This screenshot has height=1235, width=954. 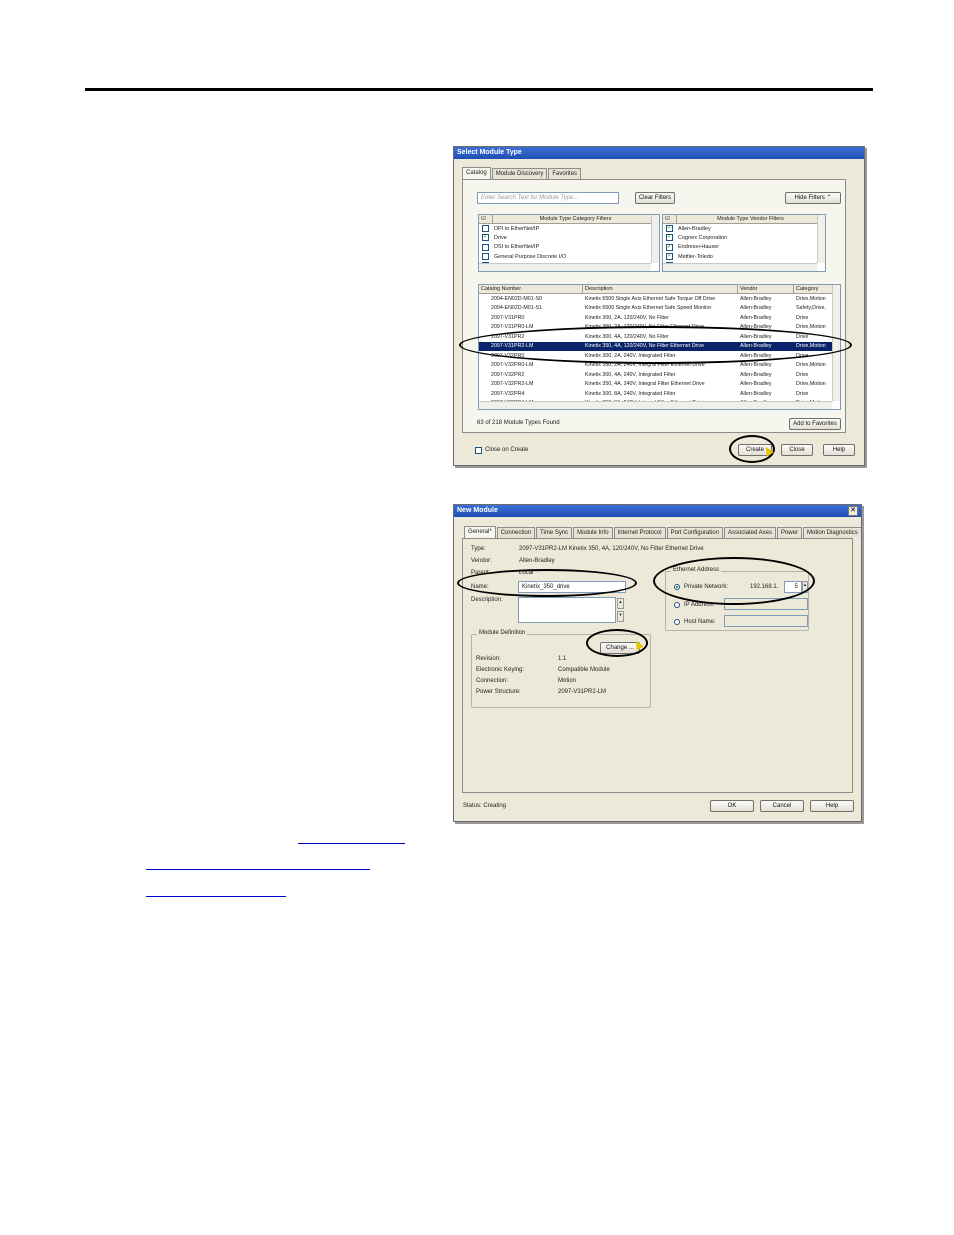 I want to click on select-all-checkbox: ☑, so click(x=486, y=219).